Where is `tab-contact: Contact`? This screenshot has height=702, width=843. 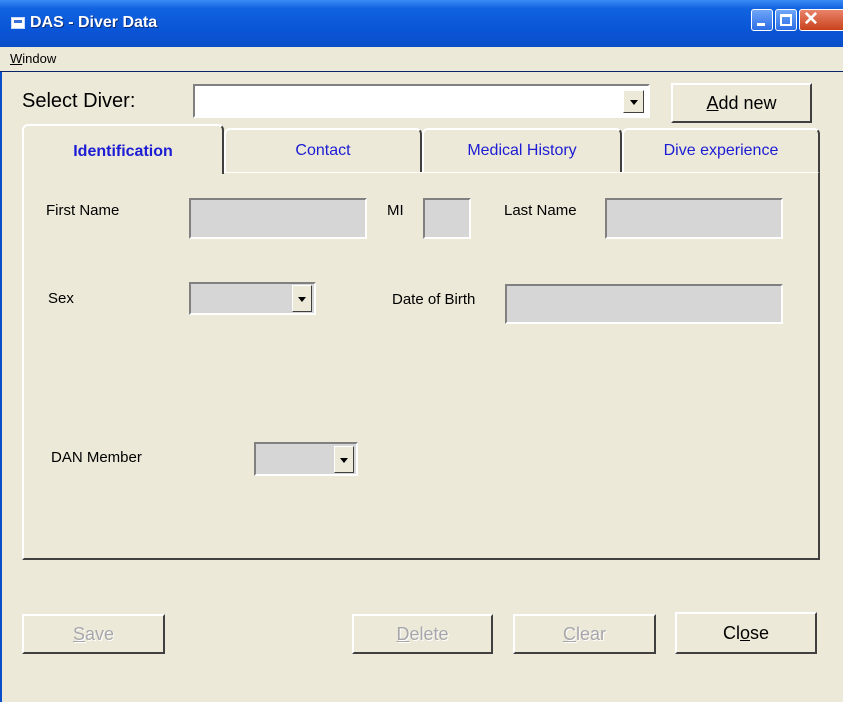
tab-contact: Contact is located at coordinates (323, 150).